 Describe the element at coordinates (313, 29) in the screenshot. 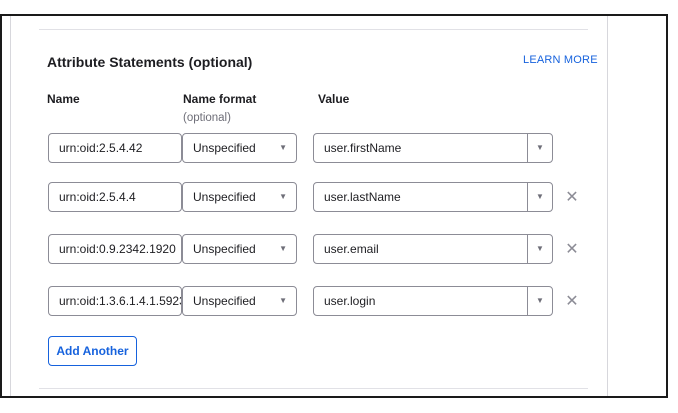

I see `divider-top` at that location.